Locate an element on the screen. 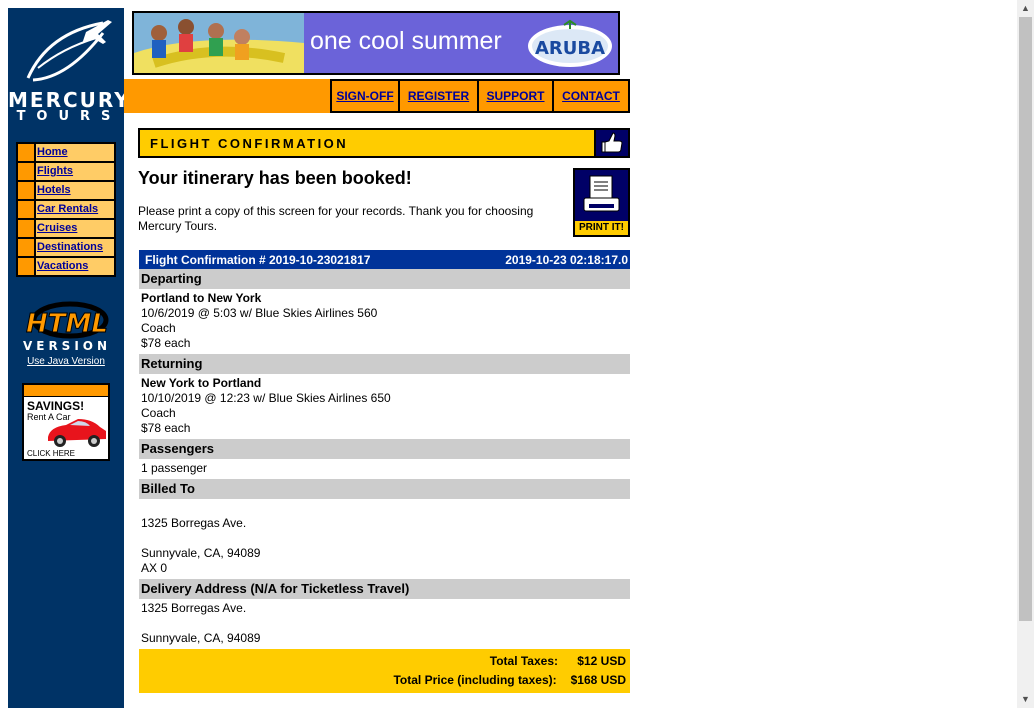 This screenshot has width=1034, height=708. support-link: SUPPORT is located at coordinates (516, 96).